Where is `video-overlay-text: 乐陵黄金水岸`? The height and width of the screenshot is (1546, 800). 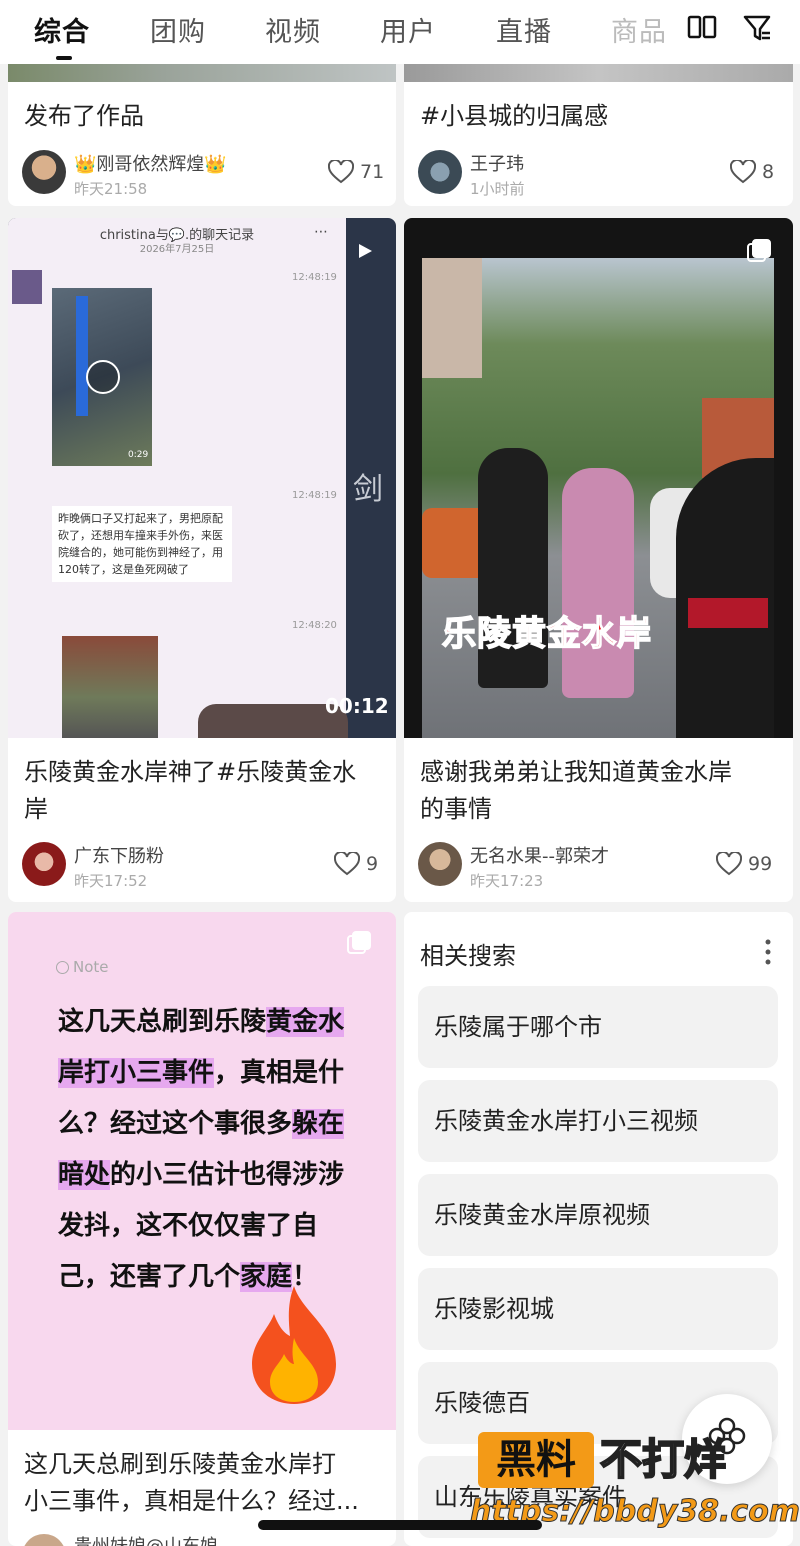 video-overlay-text: 乐陵黄金水岸 is located at coordinates (546, 634).